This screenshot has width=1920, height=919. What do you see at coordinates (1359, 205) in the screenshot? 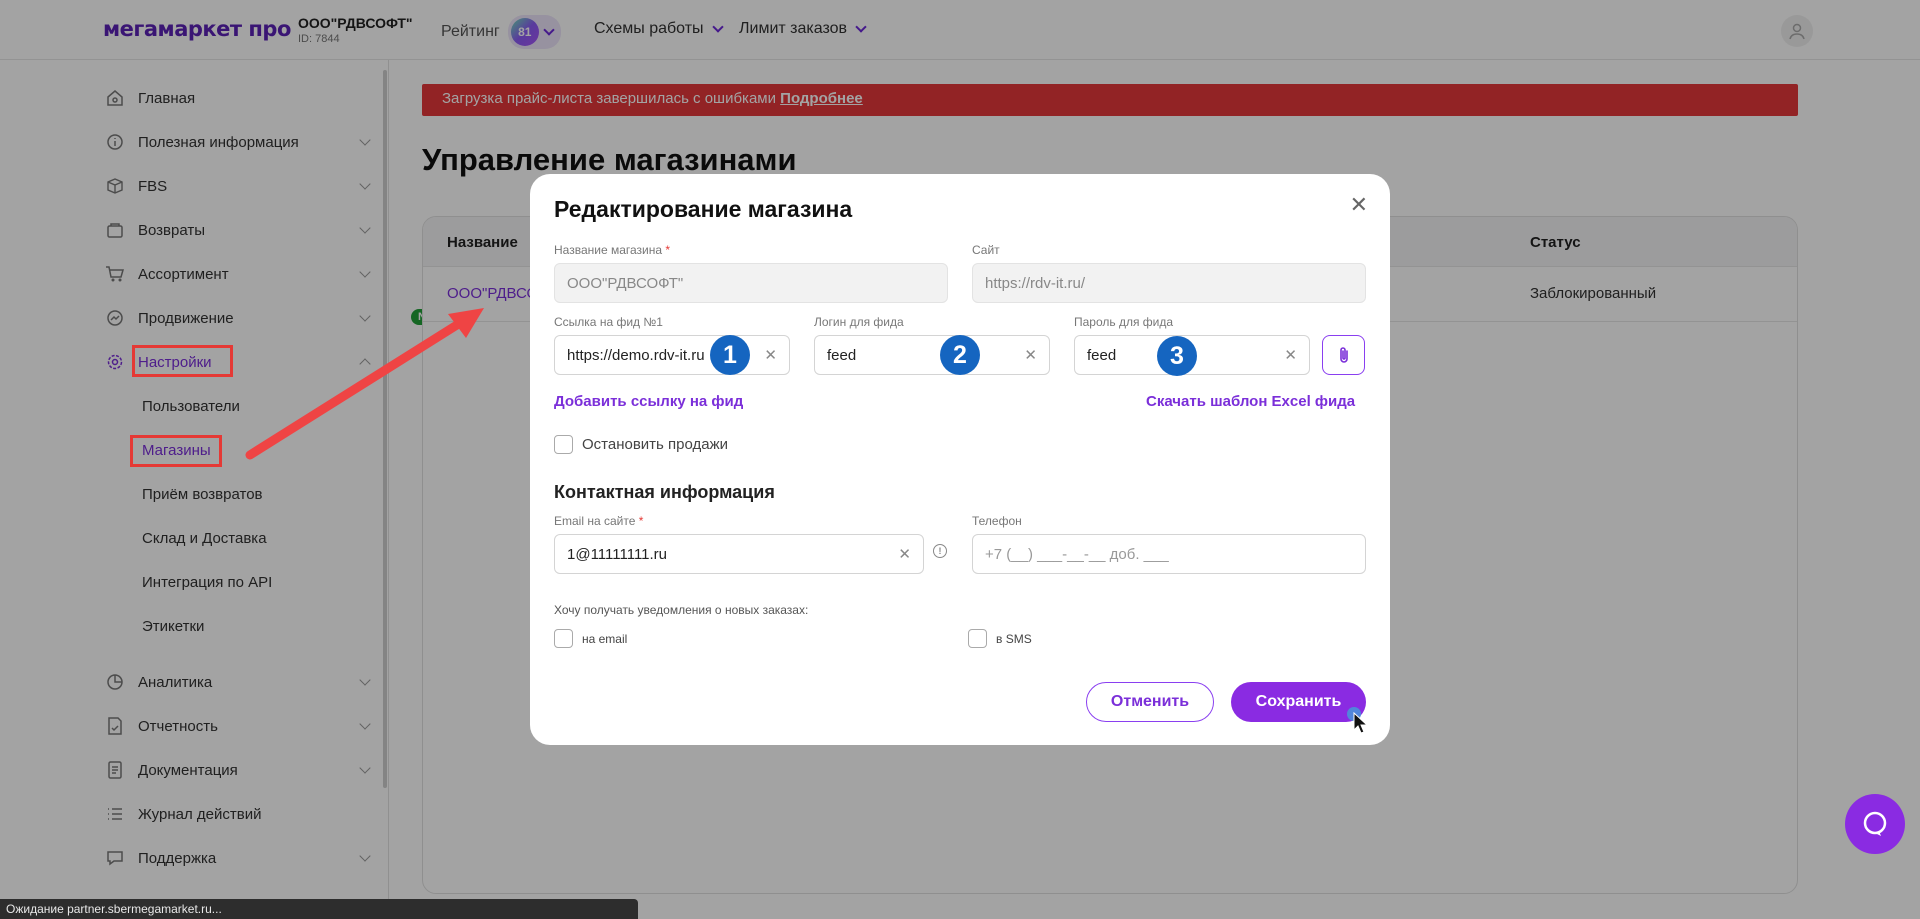
I see `close-icon: ✕` at bounding box center [1359, 205].